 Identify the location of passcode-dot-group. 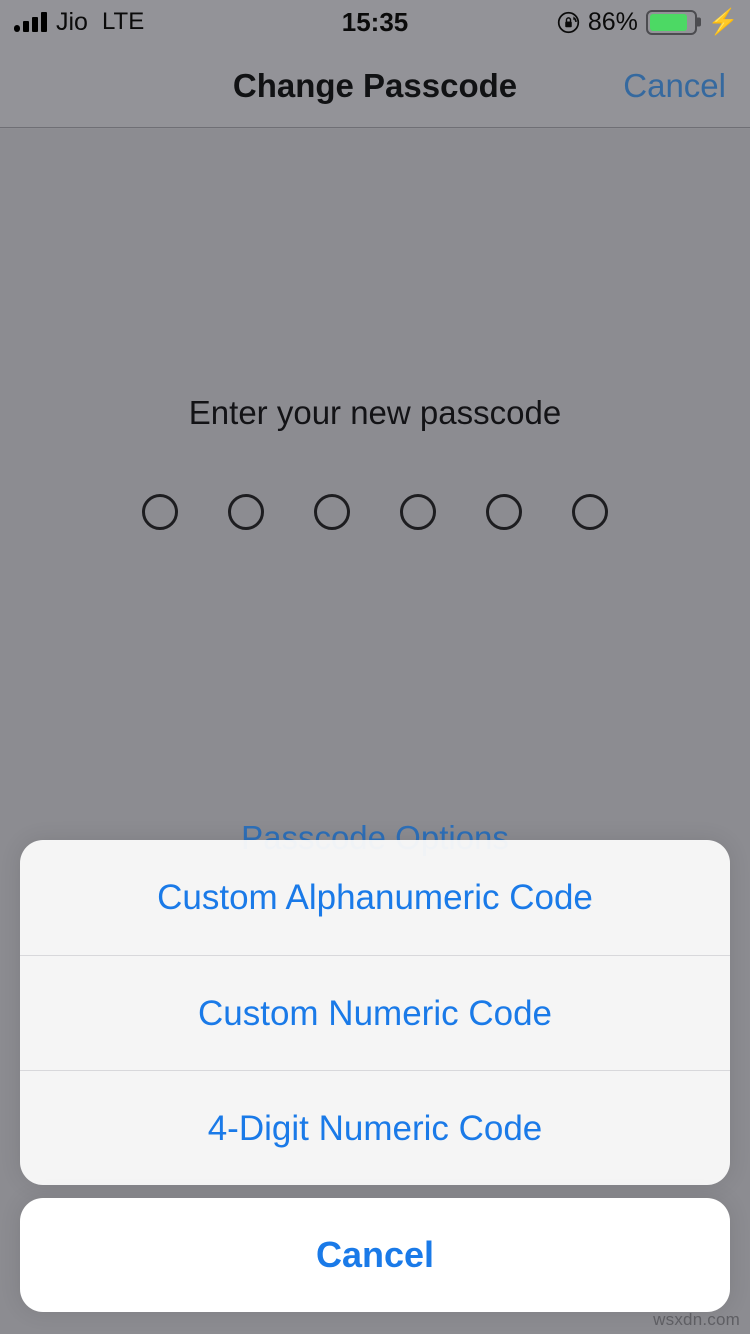
(375, 512).